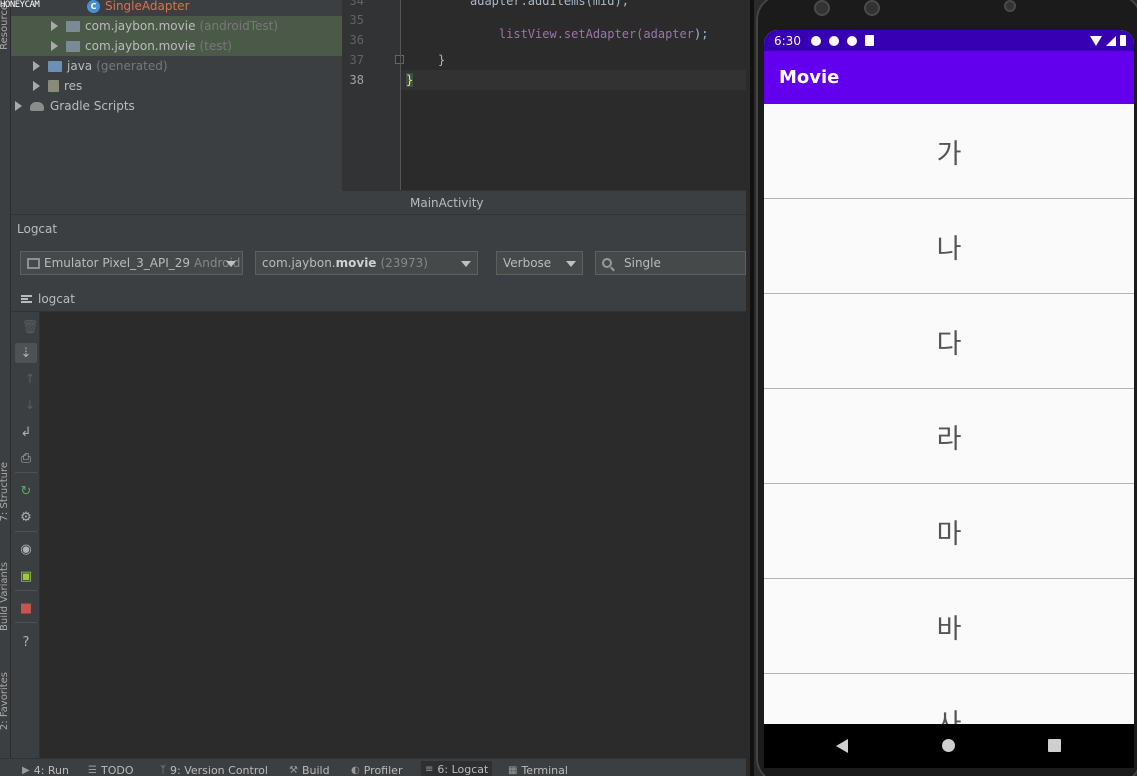 Image resolution: width=1137 pixels, height=776 pixels. What do you see at coordinates (356, 40) in the screenshot?
I see `line-number: 36` at bounding box center [356, 40].